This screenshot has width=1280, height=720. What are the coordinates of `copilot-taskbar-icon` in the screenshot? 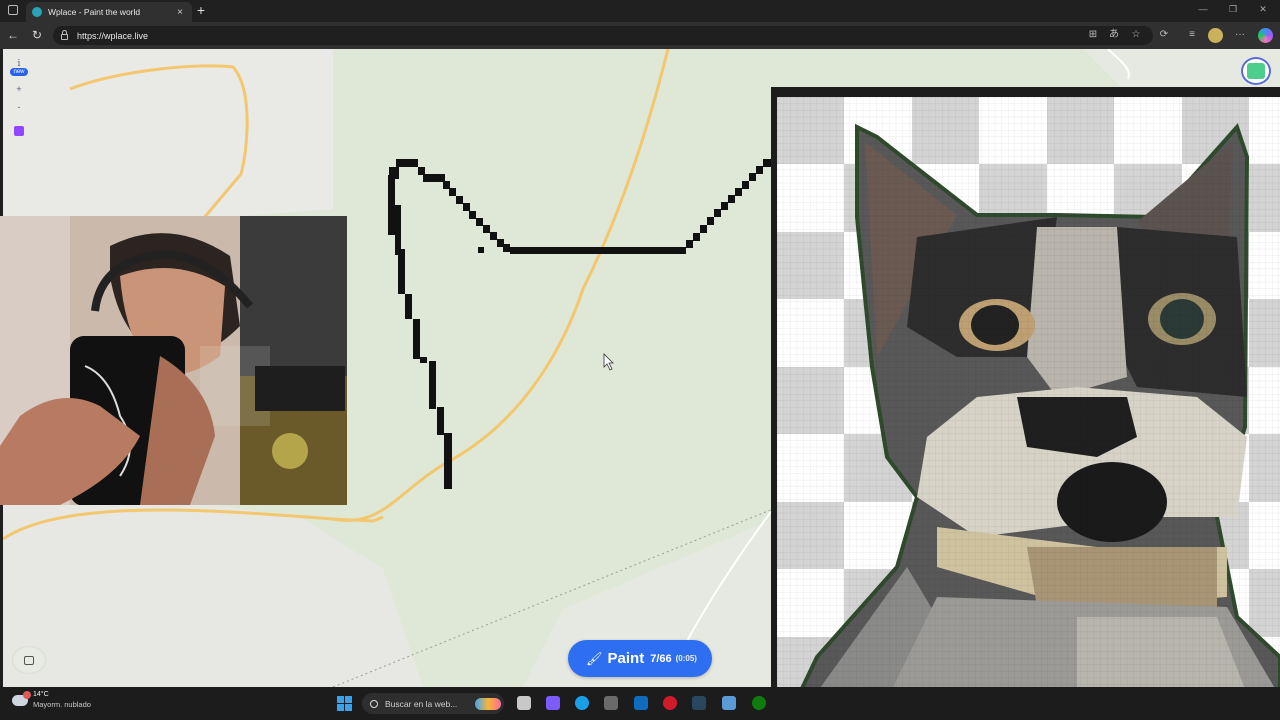 It's located at (553, 703).